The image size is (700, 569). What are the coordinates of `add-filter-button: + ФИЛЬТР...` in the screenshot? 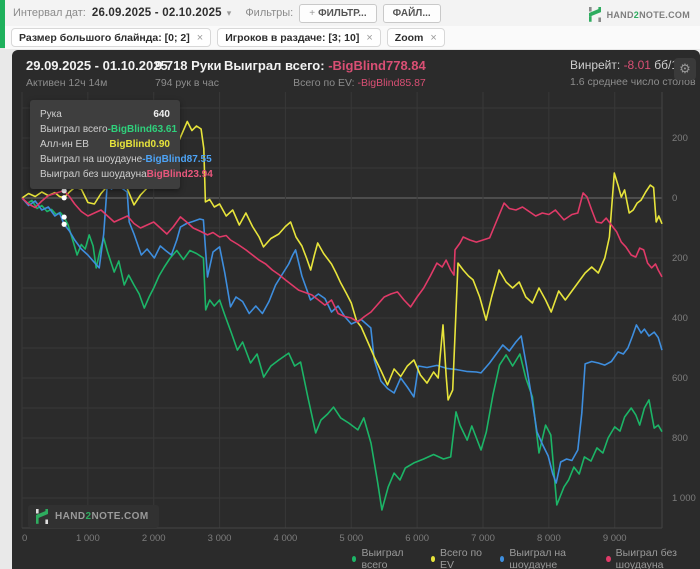 It's located at (338, 13).